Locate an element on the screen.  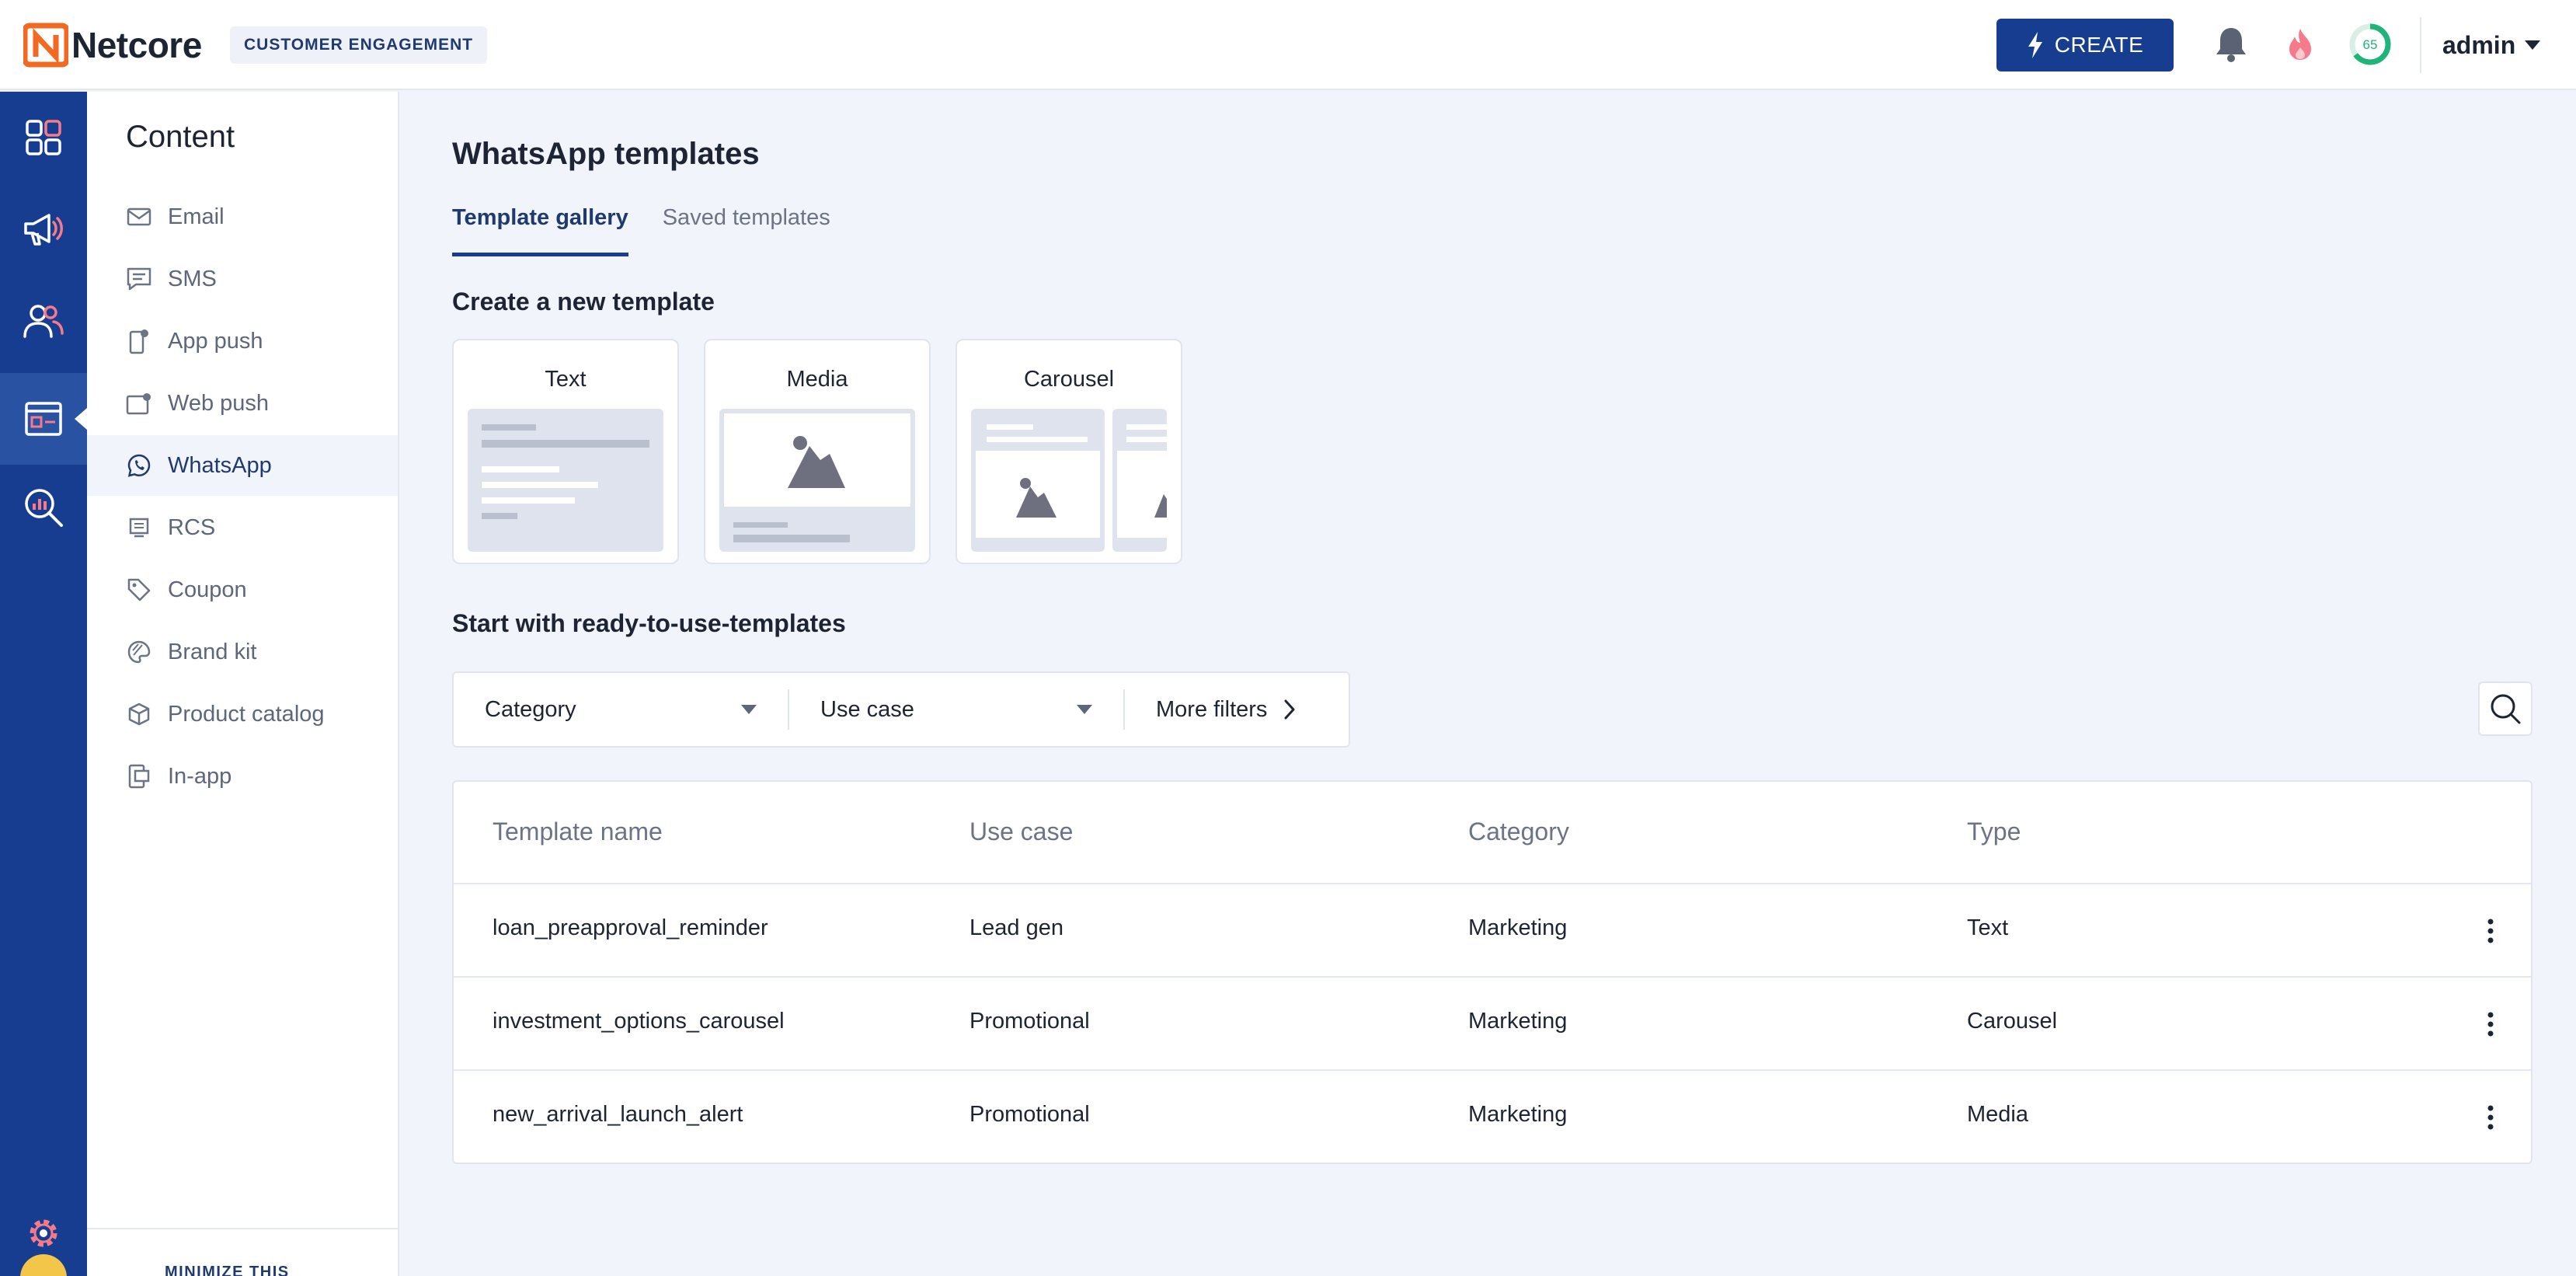
chevron-right-icon is located at coordinates (1289, 709).